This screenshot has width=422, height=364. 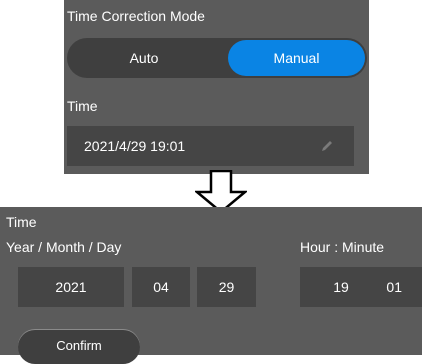 I want to click on mode-auto-button: Auto, so click(x=144, y=58).